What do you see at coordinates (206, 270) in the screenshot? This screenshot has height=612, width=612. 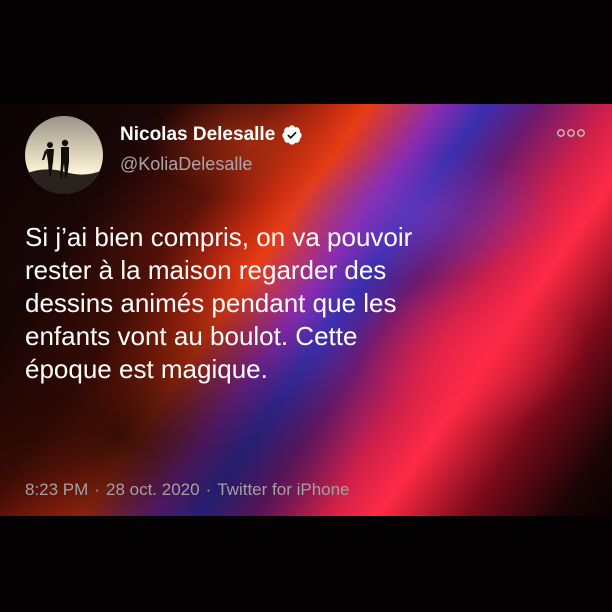 I see `tweet-text-line: rester à la maison regarder des` at bounding box center [206, 270].